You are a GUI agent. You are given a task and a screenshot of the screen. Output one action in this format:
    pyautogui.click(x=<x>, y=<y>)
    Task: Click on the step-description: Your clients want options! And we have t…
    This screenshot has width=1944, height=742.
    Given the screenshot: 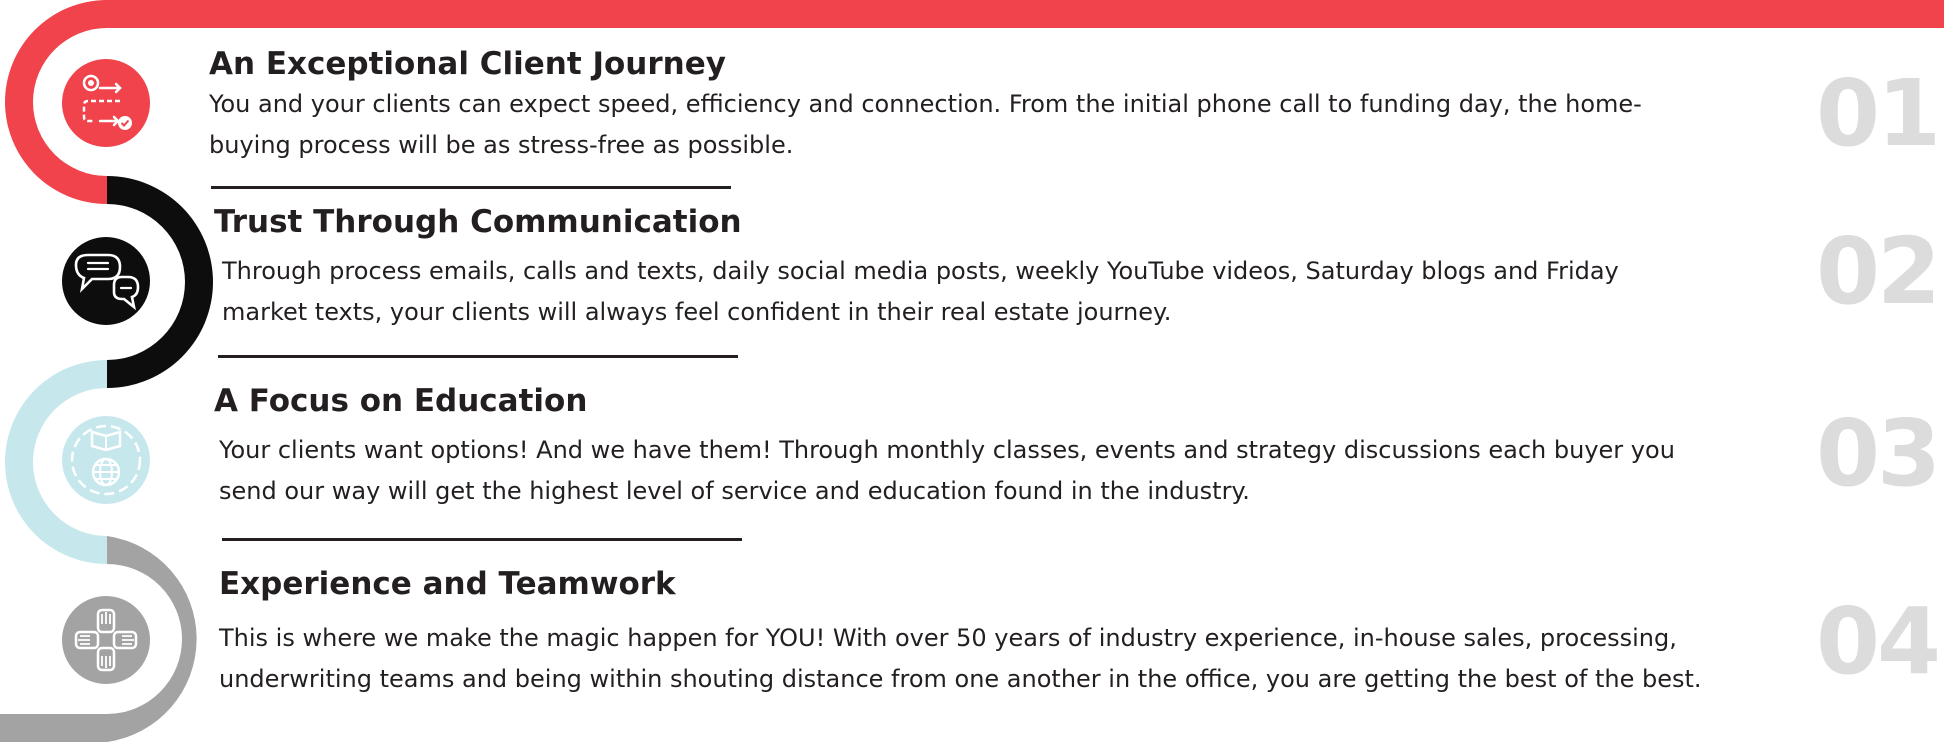 What is the action you would take?
    pyautogui.click(x=947, y=470)
    